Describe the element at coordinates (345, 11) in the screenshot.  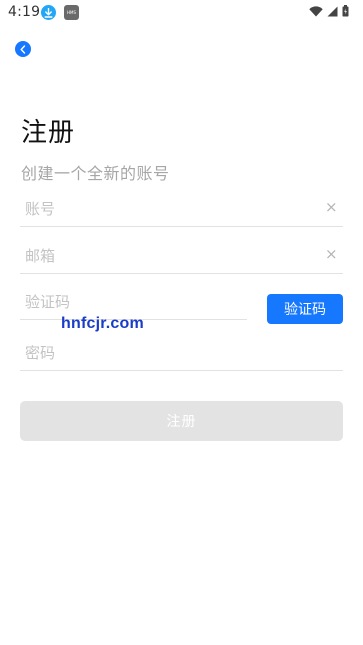
I see `battery-icon` at that location.